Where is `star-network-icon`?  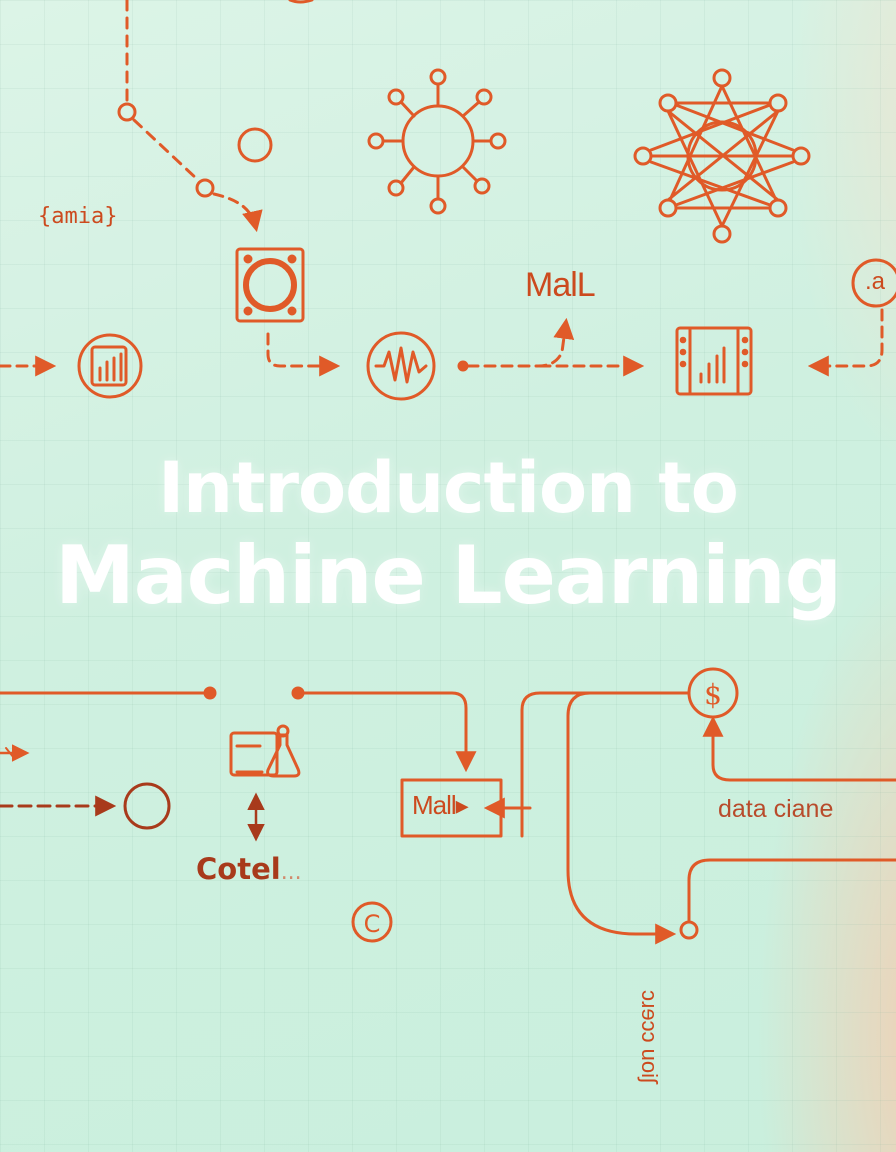
star-network-icon is located at coordinates (722, 156).